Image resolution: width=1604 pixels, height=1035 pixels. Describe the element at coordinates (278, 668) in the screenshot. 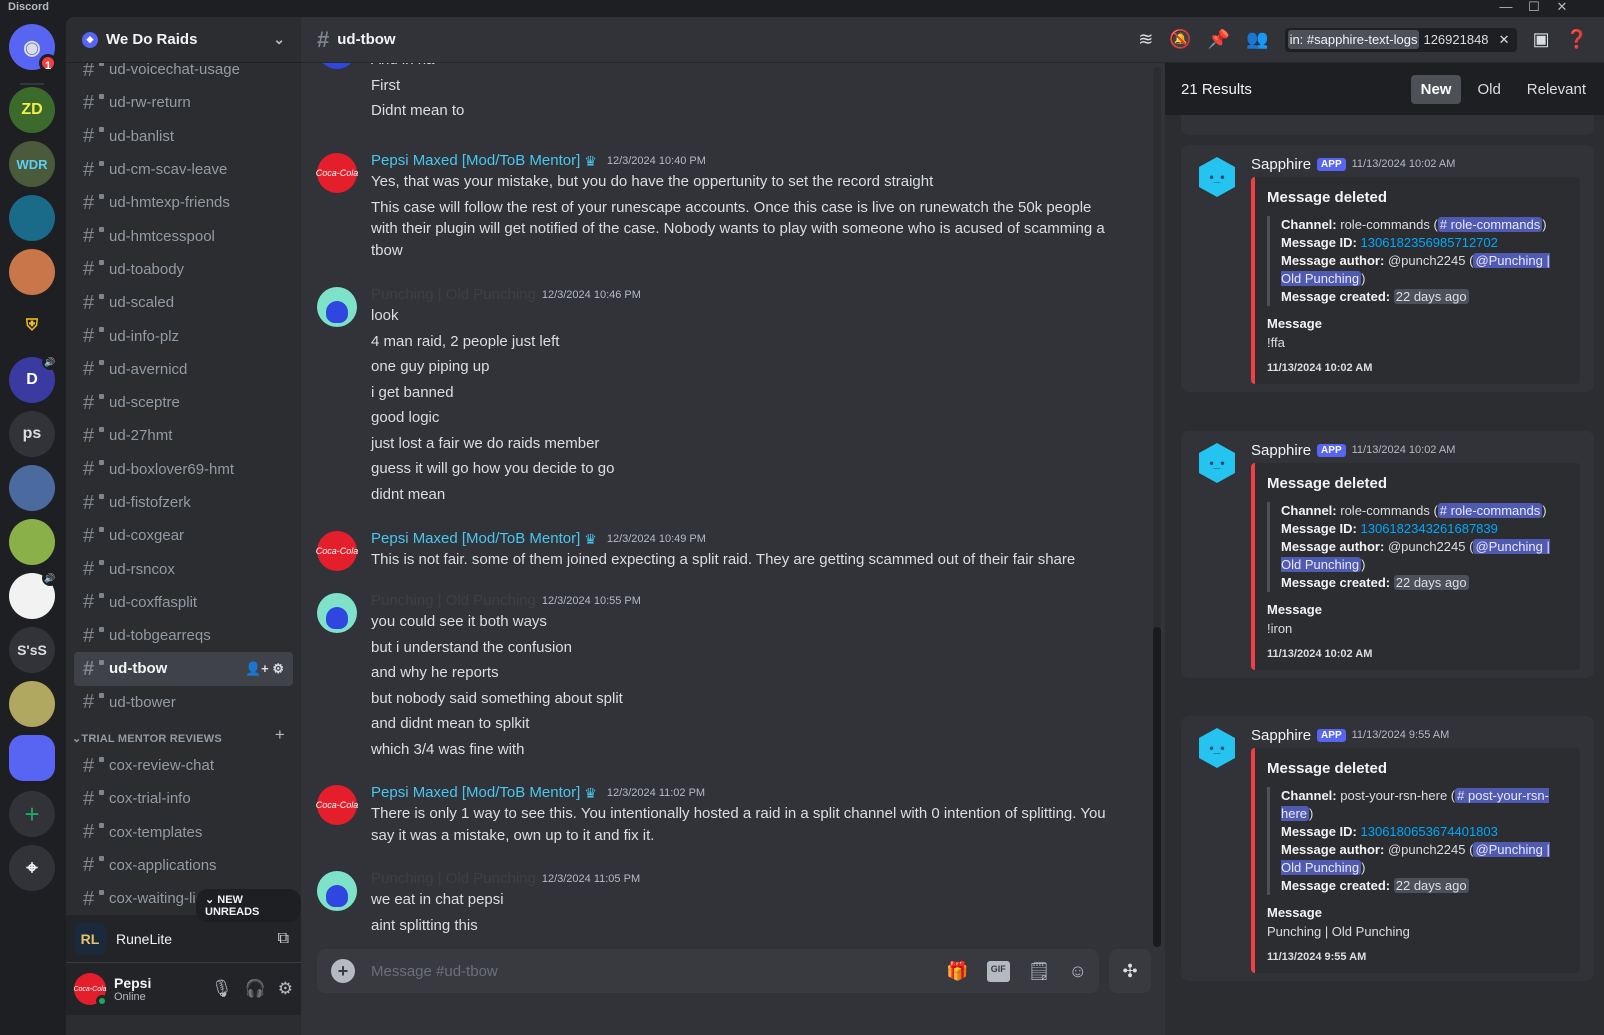

I see `channel-settings-gear-icon: ⚙` at that location.